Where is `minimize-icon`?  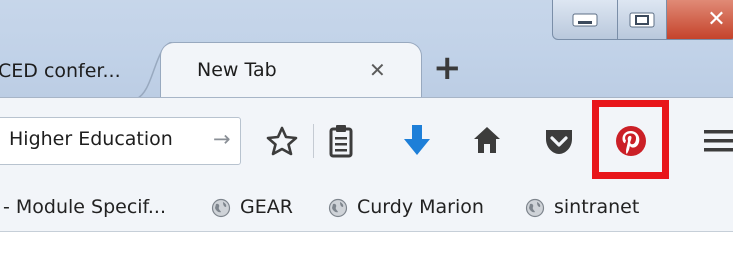 minimize-icon is located at coordinates (585, 19).